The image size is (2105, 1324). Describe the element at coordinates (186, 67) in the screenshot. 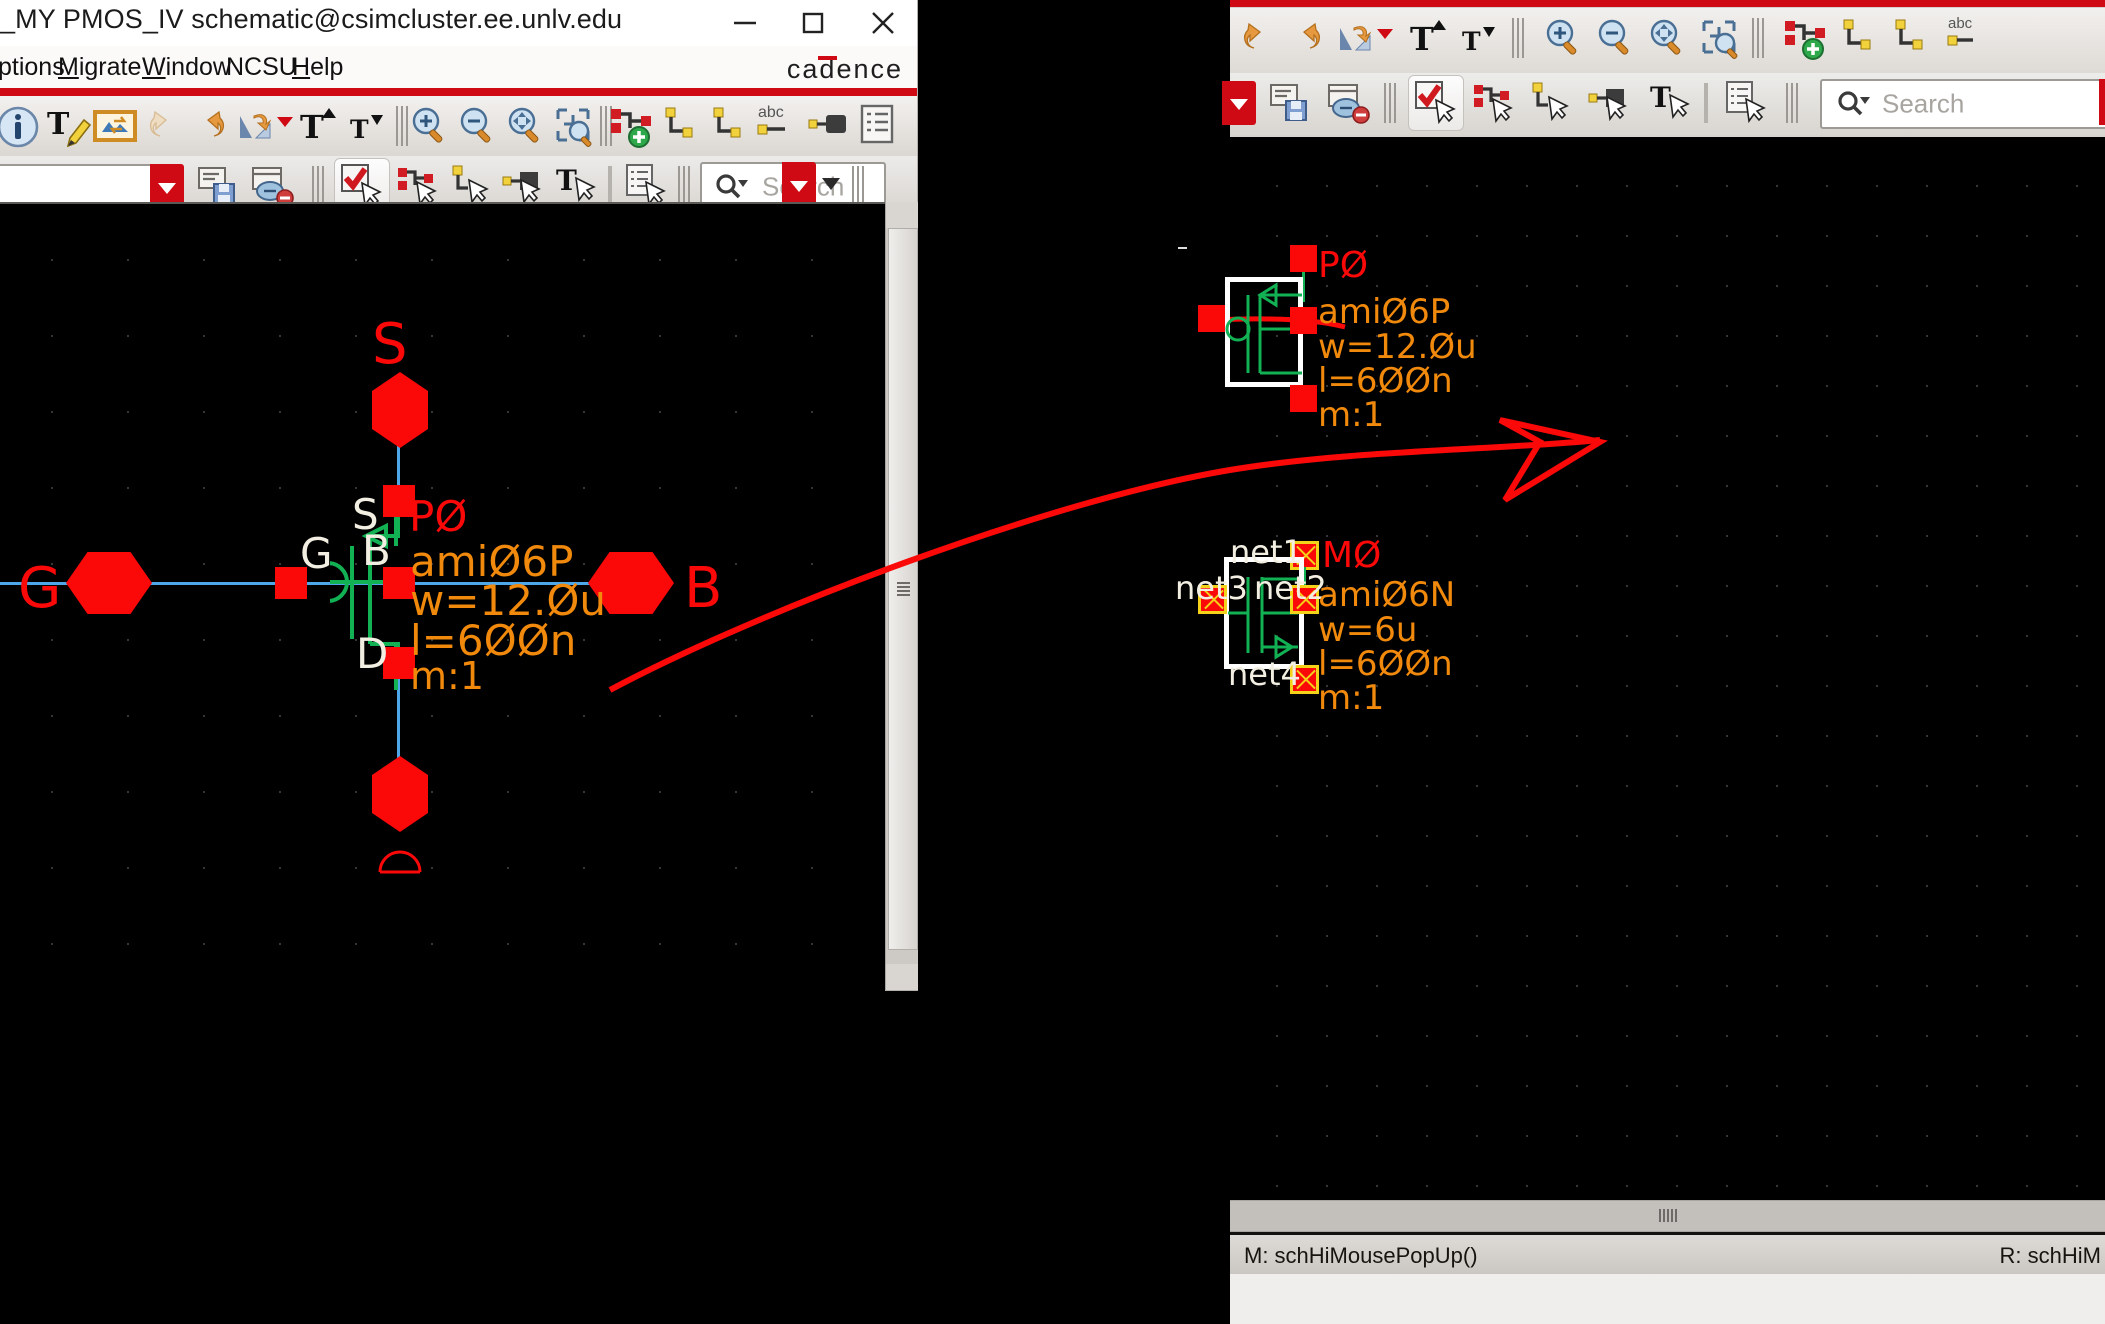

I see `menu-window: Window` at that location.